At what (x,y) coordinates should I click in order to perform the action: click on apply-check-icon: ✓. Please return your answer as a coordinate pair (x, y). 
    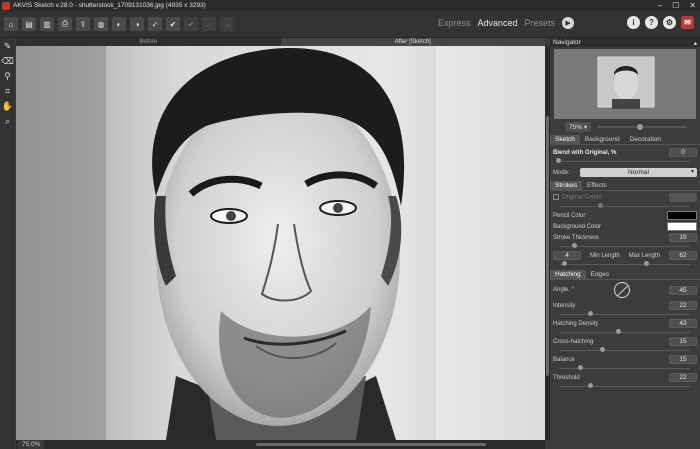
    Looking at the image, I should click on (155, 24).